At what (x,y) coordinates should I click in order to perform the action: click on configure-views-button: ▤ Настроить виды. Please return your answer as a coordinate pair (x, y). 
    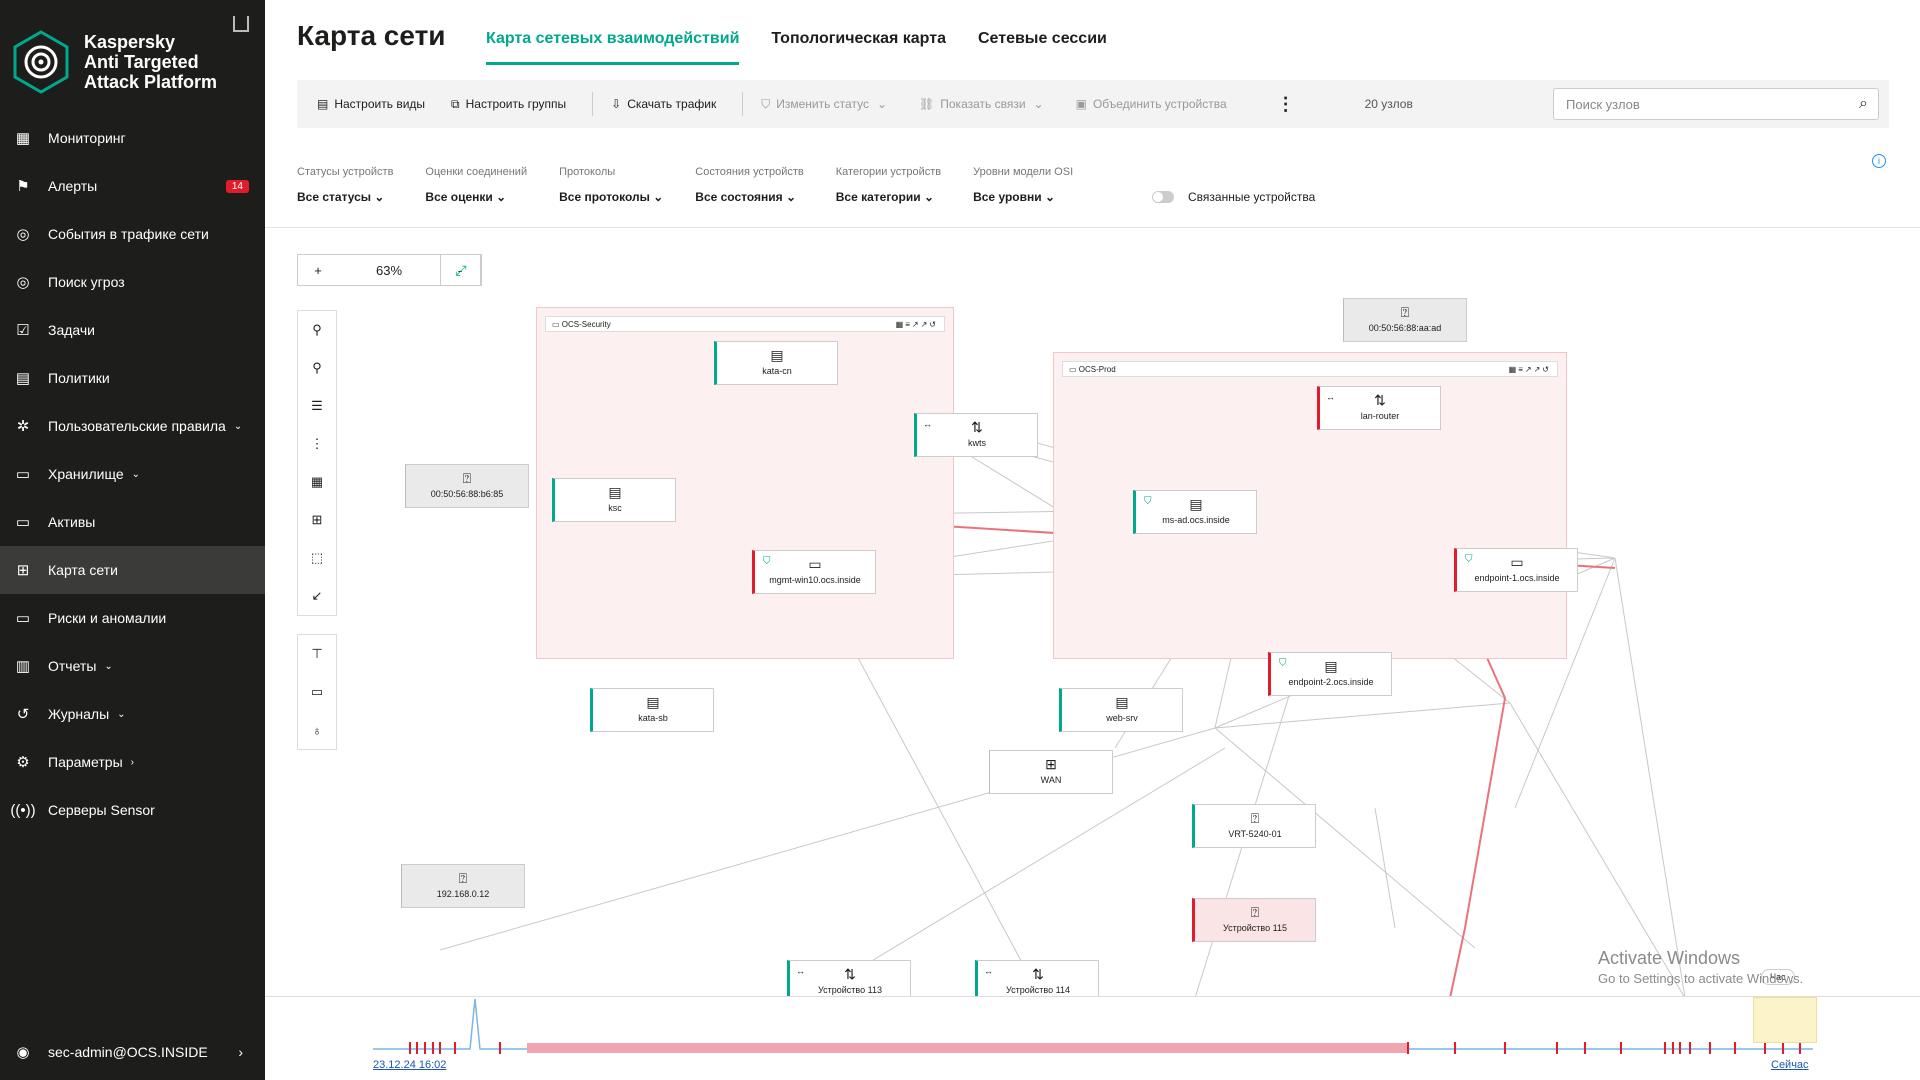
    Looking at the image, I should click on (371, 104).